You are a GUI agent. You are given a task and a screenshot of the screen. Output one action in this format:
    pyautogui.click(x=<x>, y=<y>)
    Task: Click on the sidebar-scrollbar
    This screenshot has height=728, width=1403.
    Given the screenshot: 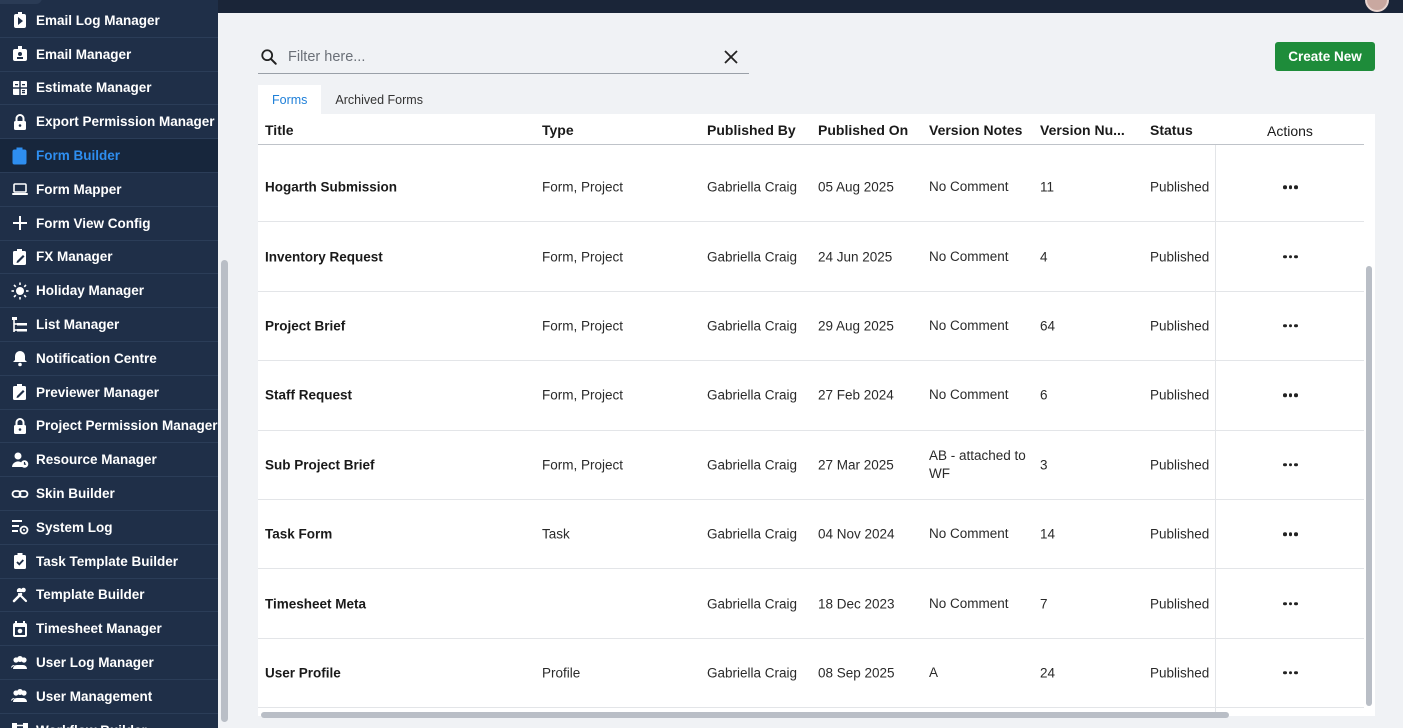 What is the action you would take?
    pyautogui.click(x=224, y=491)
    